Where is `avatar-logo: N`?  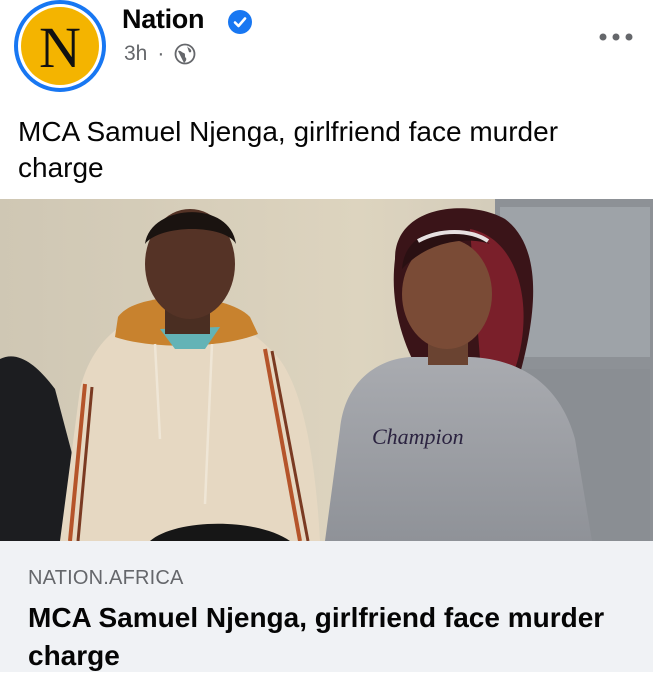 avatar-logo: N is located at coordinates (60, 46).